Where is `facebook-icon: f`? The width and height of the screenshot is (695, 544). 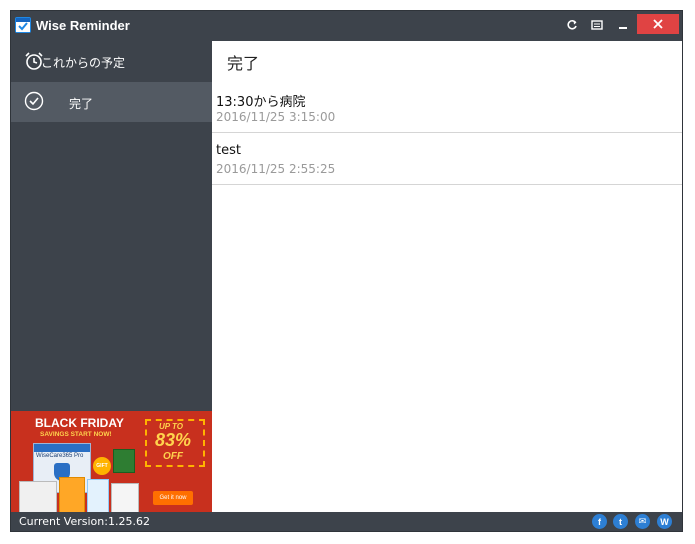 facebook-icon: f is located at coordinates (599, 521).